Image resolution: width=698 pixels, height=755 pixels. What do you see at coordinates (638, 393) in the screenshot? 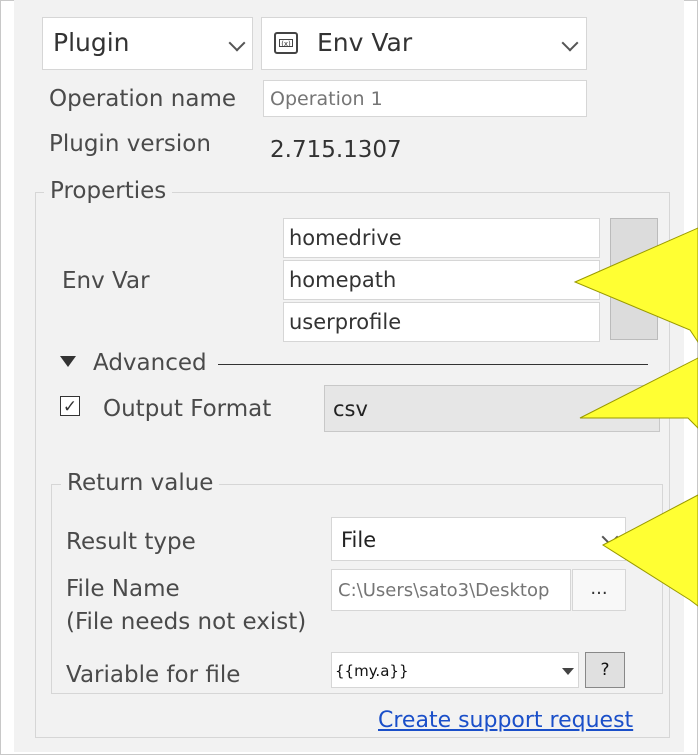
I see `callout-arrow-output-format` at bounding box center [638, 393].